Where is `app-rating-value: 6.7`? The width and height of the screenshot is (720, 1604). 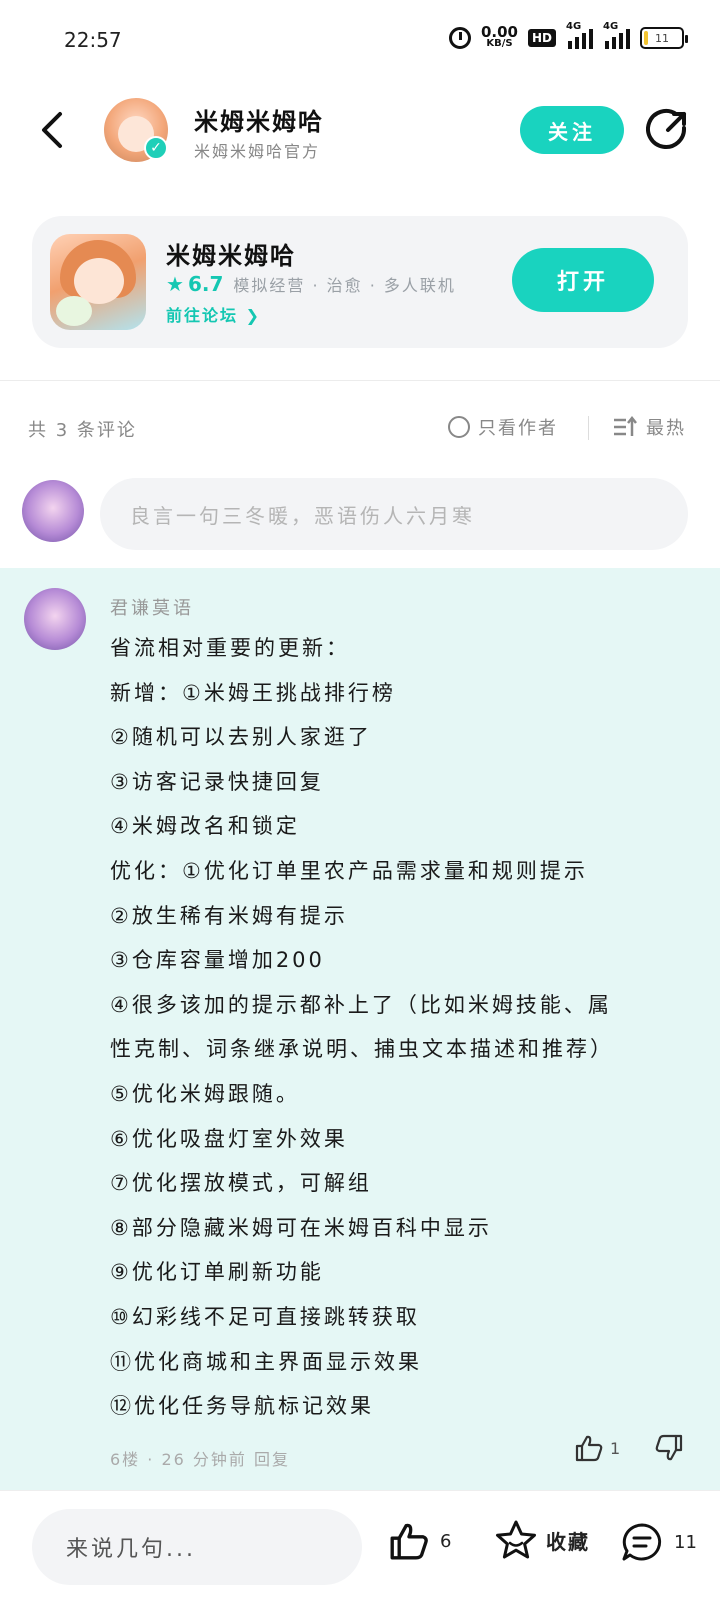 app-rating-value: 6.7 is located at coordinates (205, 284).